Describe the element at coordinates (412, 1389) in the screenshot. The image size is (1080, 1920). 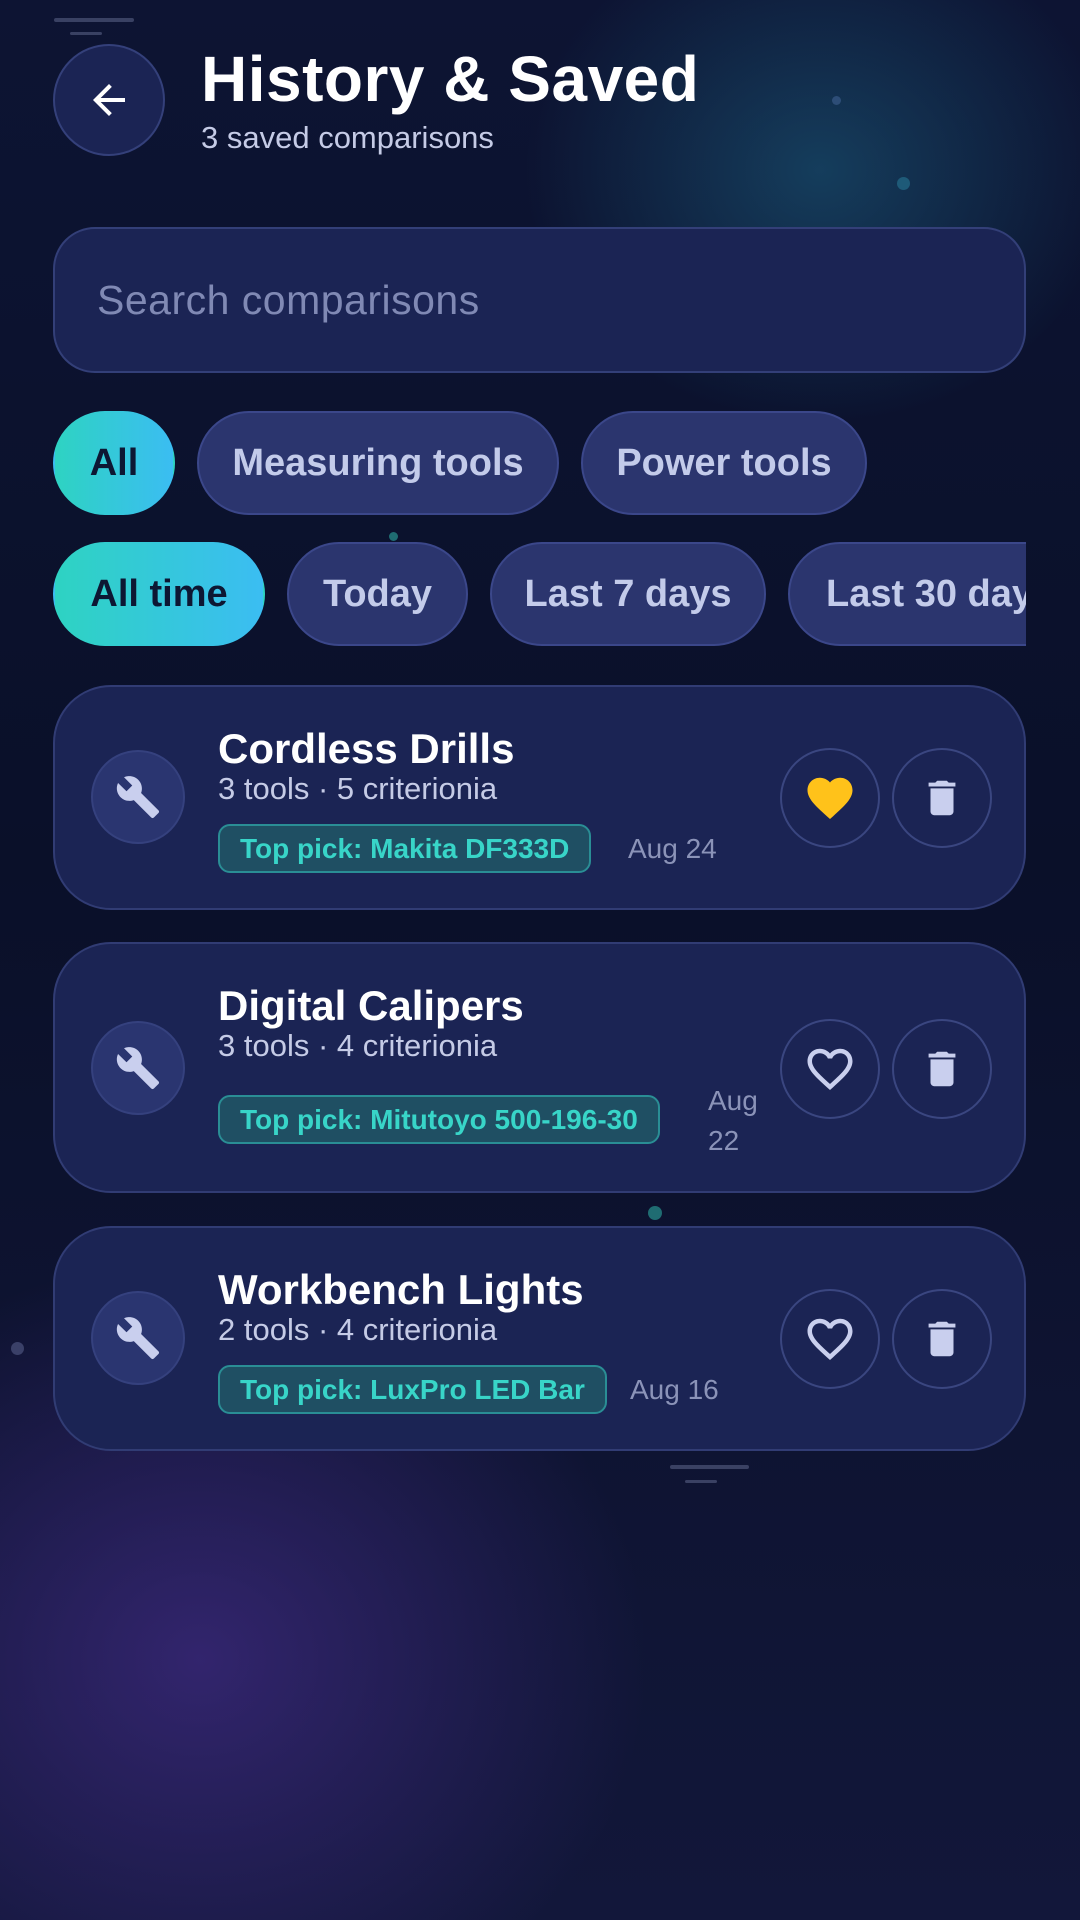
I see `top-pick-badge: Top pick: LuxPro LED Bar` at that location.